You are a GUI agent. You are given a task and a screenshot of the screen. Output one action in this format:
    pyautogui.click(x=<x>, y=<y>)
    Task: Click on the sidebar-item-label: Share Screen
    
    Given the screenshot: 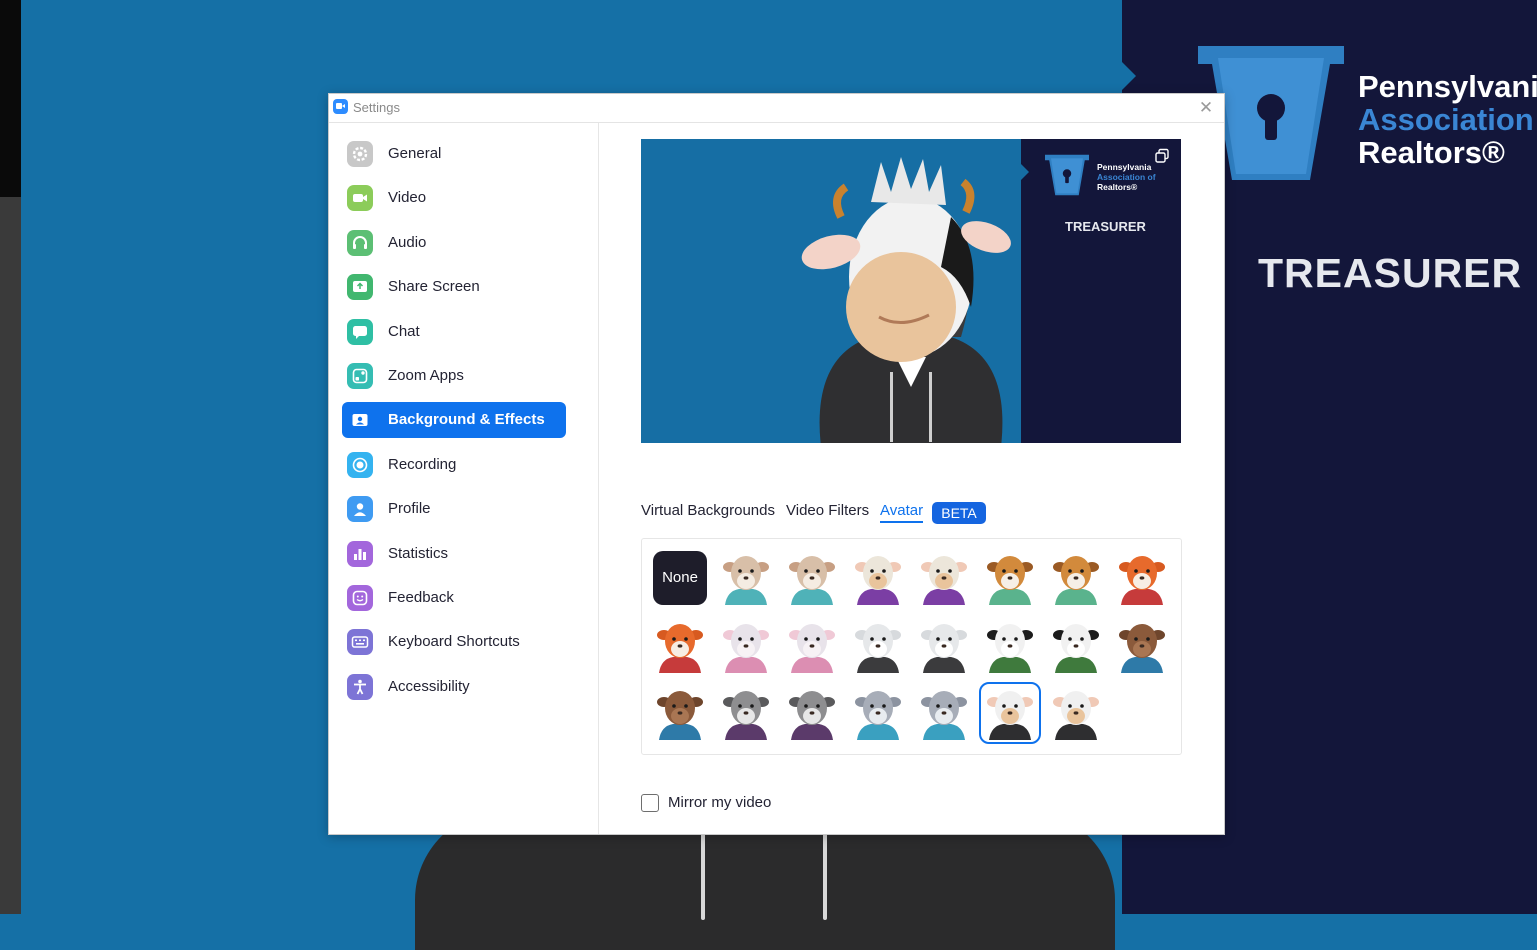 What is the action you would take?
    pyautogui.click(x=434, y=287)
    